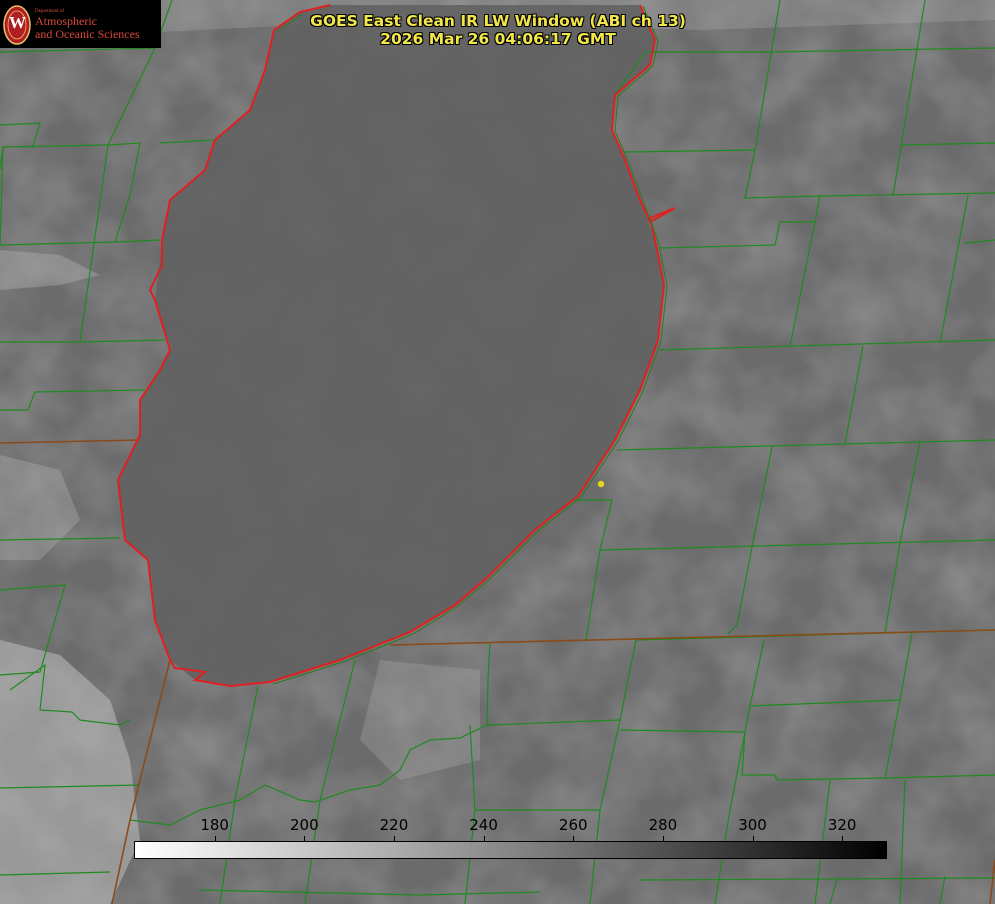 Image resolution: width=995 pixels, height=904 pixels. What do you see at coordinates (87, 34) in the screenshot?
I see `logo-line-2: and Oceanic Sciences` at bounding box center [87, 34].